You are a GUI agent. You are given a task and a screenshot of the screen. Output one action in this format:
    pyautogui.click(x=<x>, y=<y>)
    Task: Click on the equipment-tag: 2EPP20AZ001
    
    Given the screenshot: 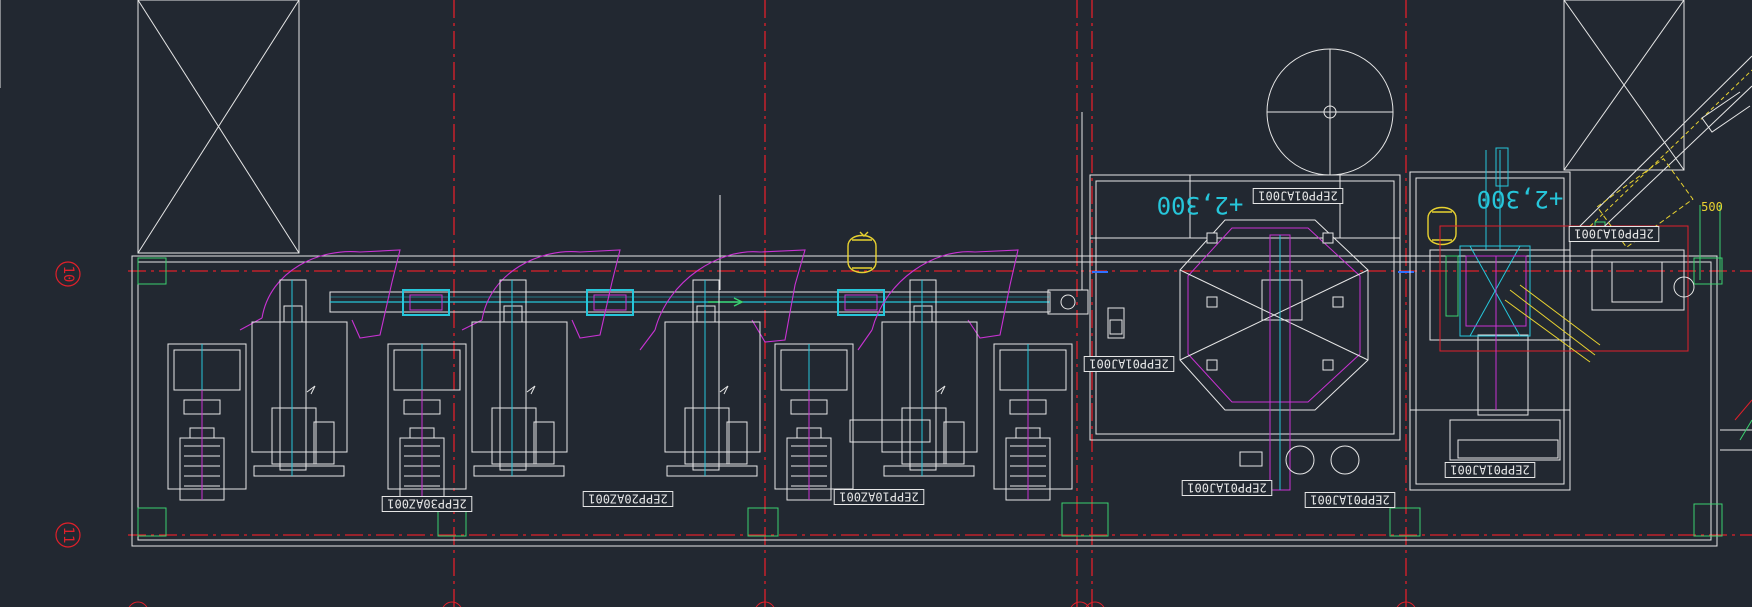 What is the action you would take?
    pyautogui.click(x=628, y=499)
    